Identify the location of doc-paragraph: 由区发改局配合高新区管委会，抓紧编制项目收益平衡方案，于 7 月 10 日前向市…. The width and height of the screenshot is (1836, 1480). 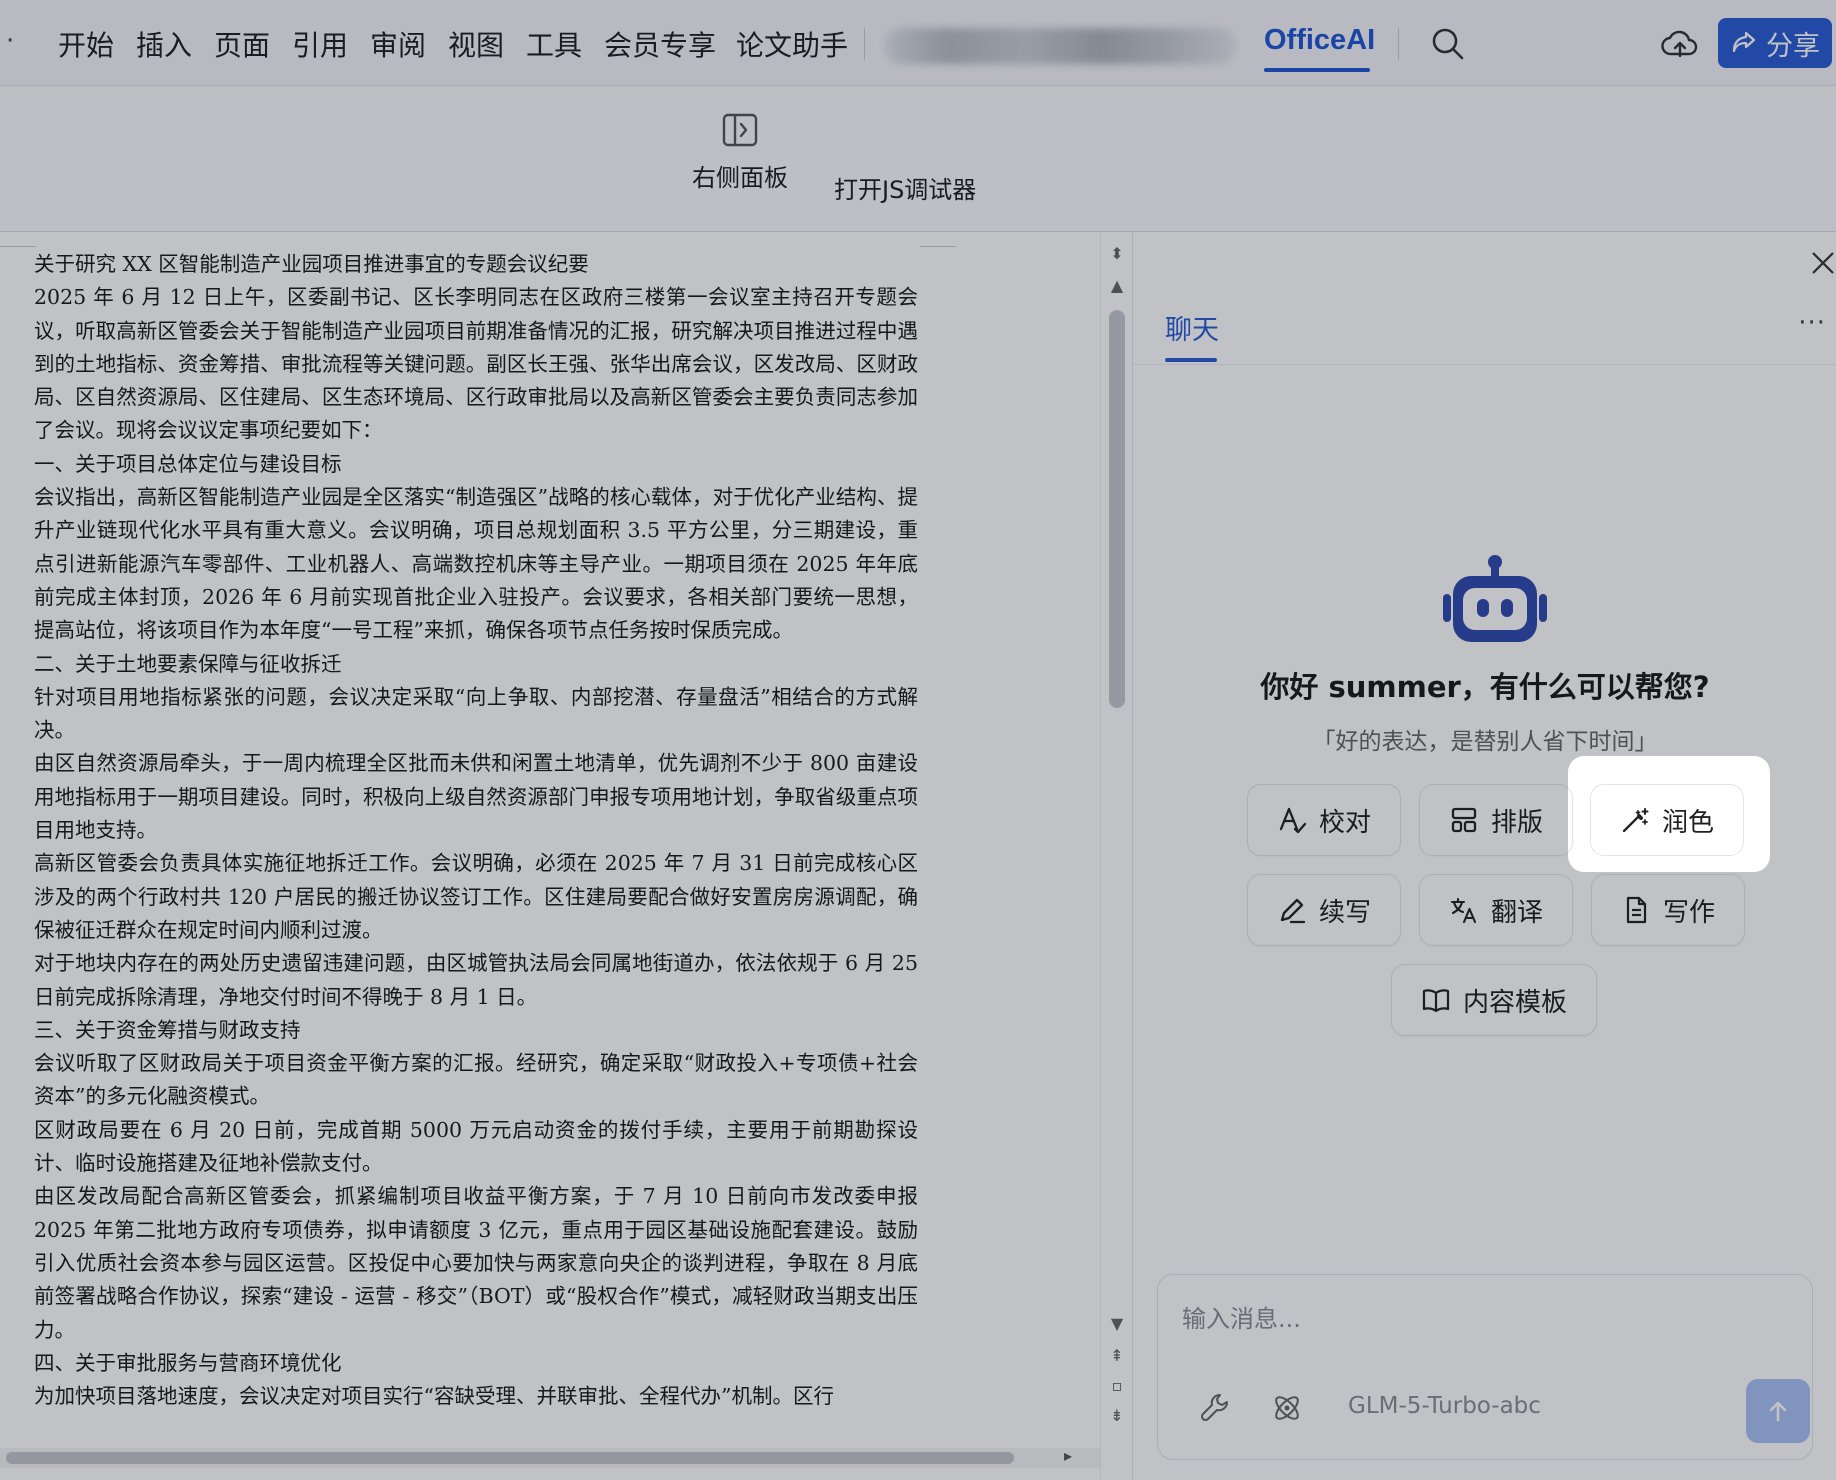
(476, 1263).